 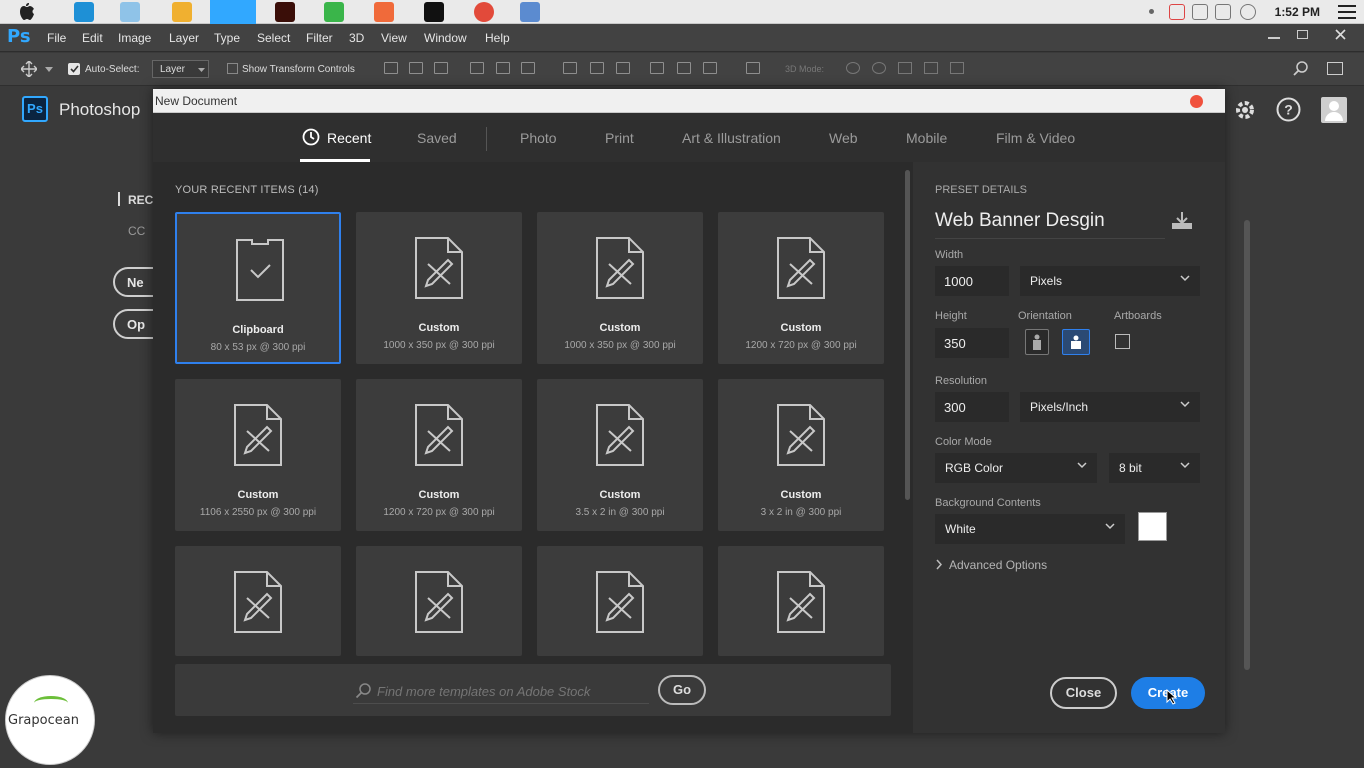 I want to click on workspace-scrollbar, so click(x=1247, y=445).